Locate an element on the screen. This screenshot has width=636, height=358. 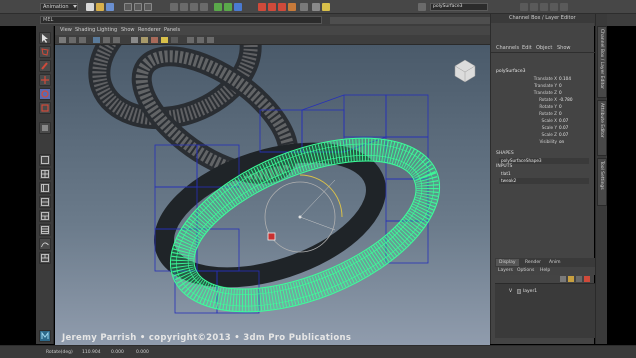
toggle-ui-icon is located at coordinates (304, 7).